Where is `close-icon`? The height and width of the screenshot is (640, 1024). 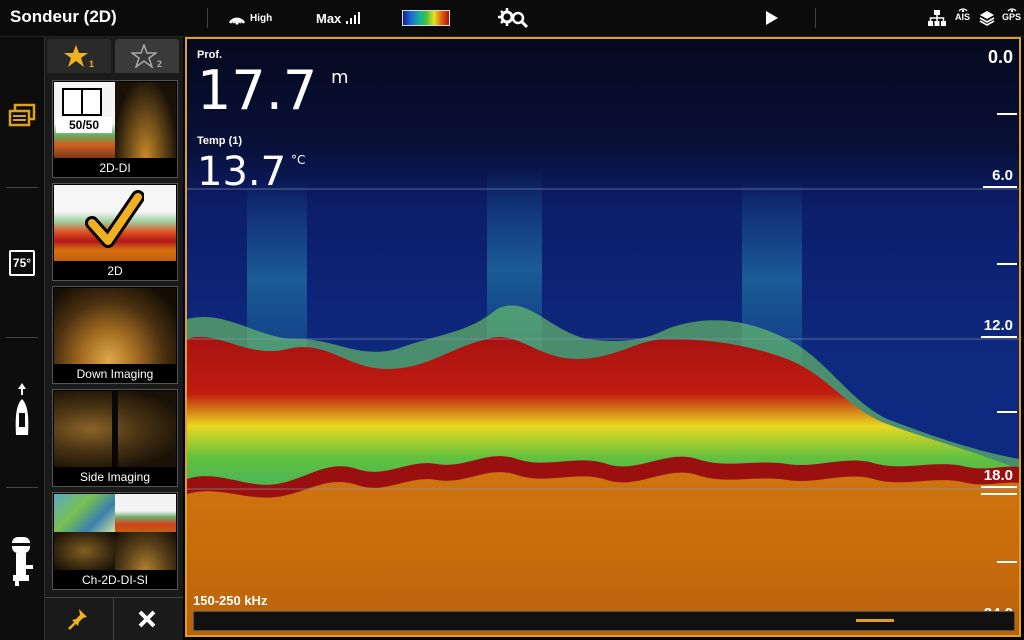
close-icon is located at coordinates (147, 619).